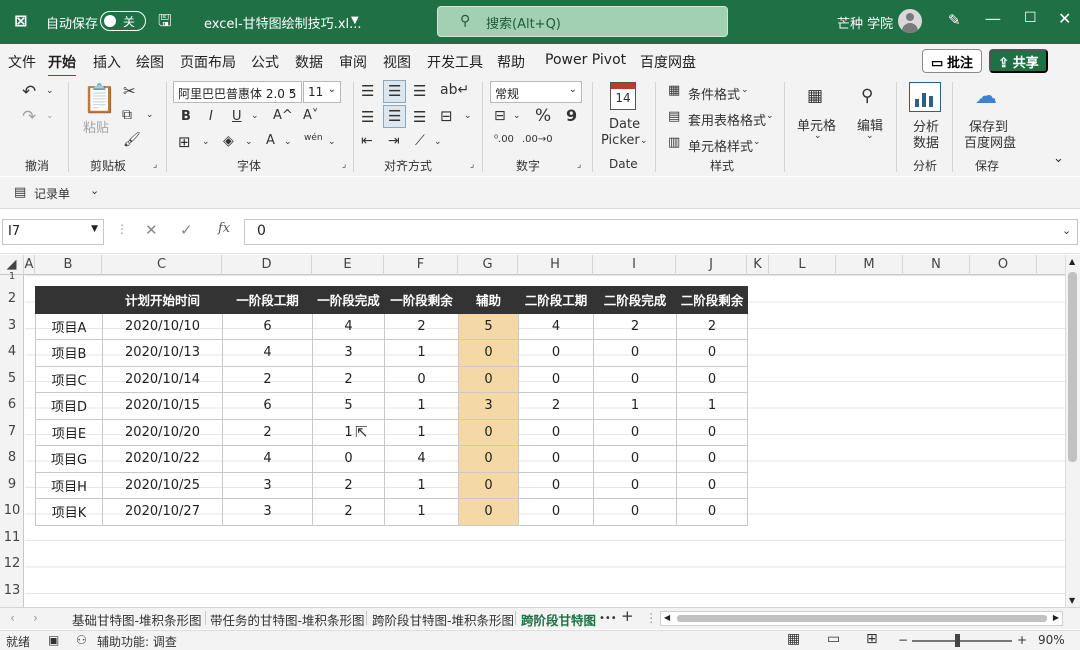 This screenshot has width=1080, height=650. What do you see at coordinates (394, 116) in the screenshot?
I see `align-center-icon: ☰` at bounding box center [394, 116].